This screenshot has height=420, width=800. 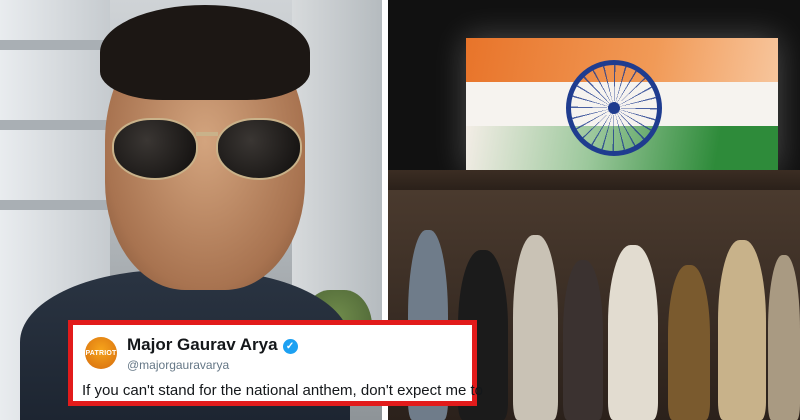 I want to click on cinema-screen-flag, so click(x=622, y=104).